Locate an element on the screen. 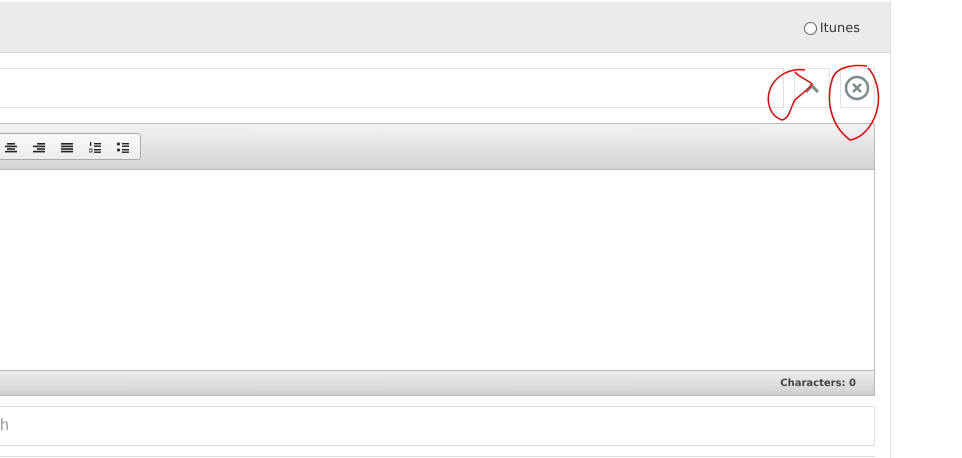  close-icon is located at coordinates (857, 88).